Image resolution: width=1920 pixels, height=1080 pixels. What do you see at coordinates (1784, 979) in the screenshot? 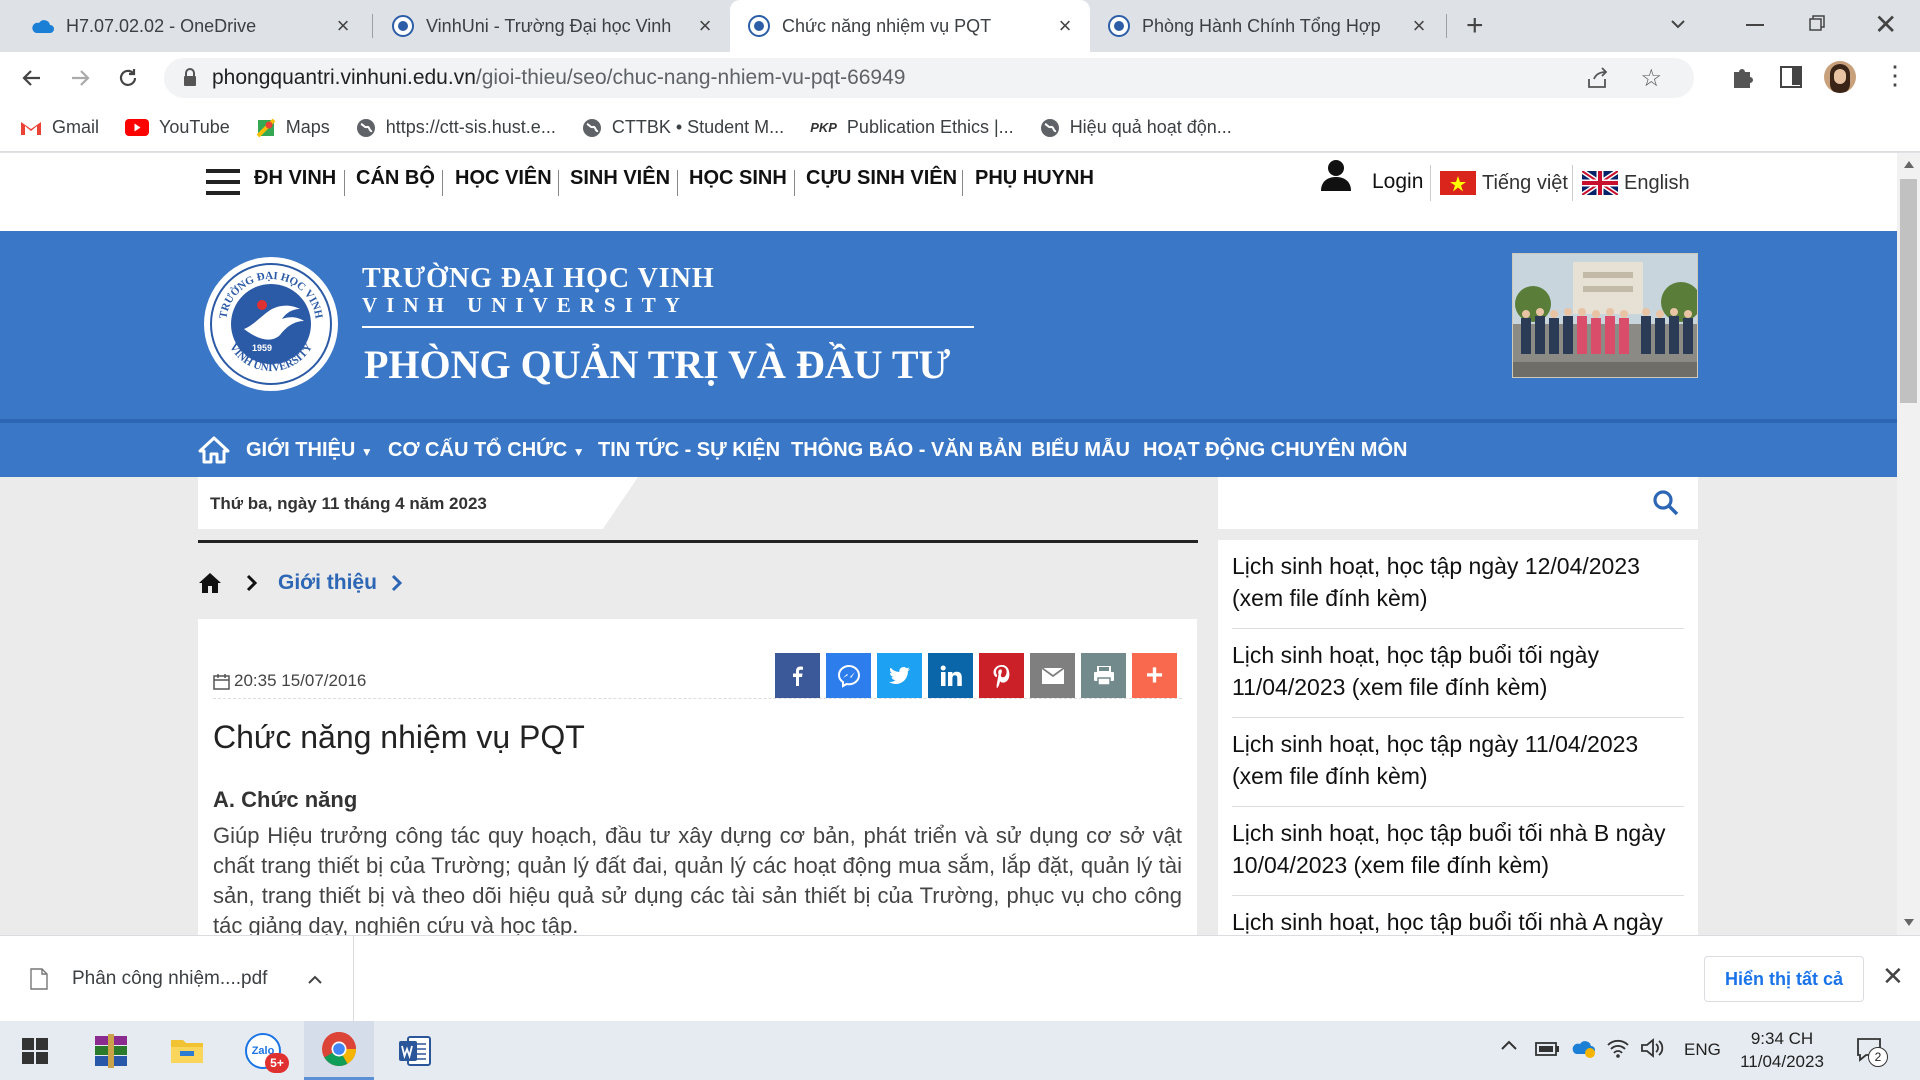
I see `show-all-downloads-button: Hiển thị tất cả` at bounding box center [1784, 979].